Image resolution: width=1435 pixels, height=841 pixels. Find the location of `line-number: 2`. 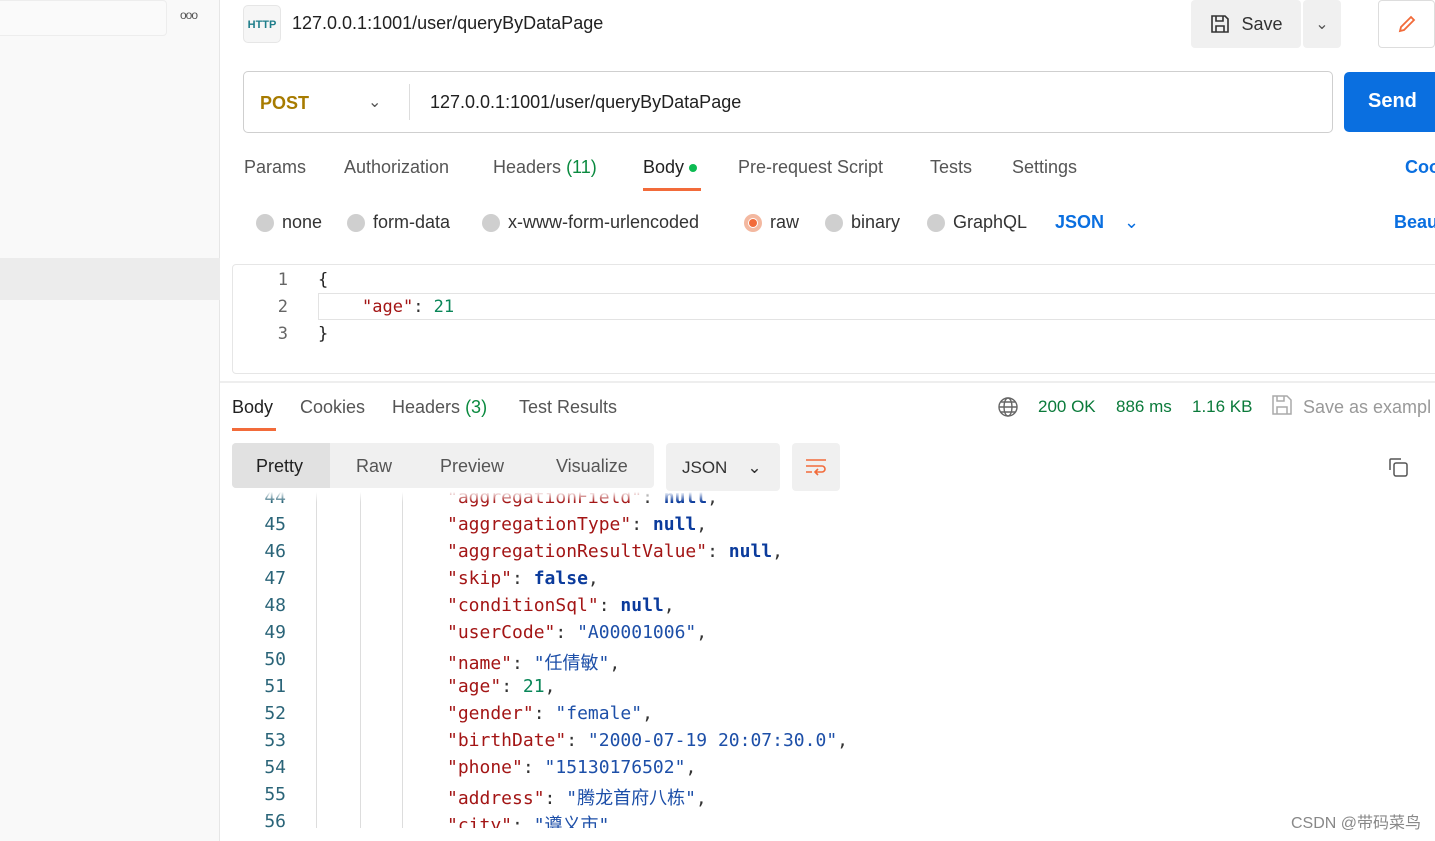

line-number: 2 is located at coordinates (282, 307).